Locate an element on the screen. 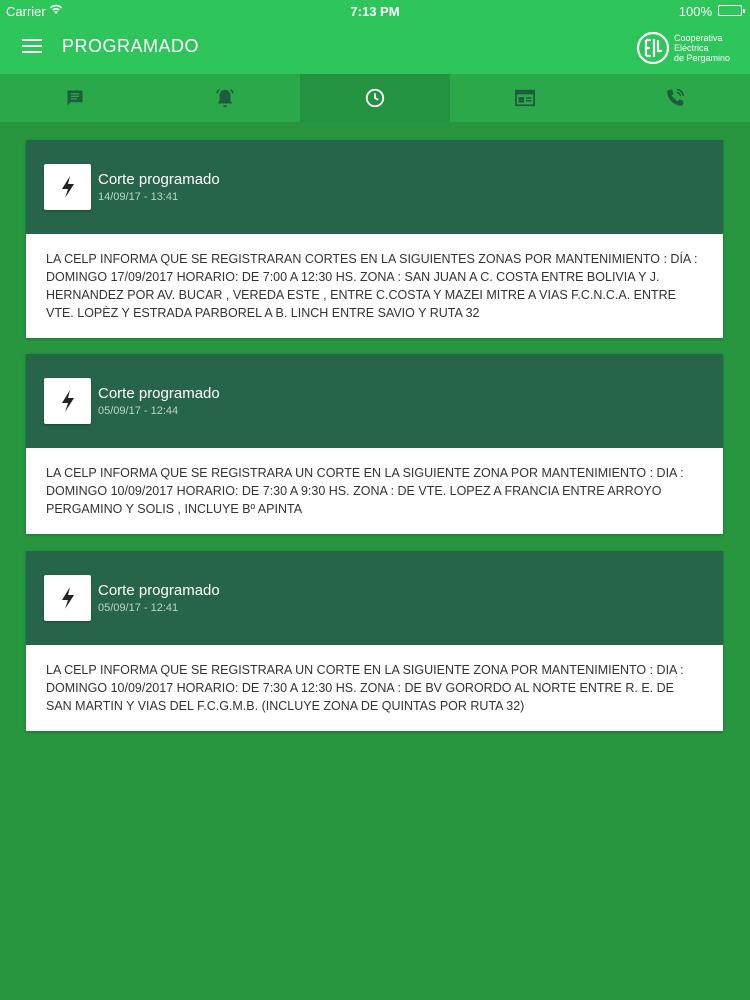 Image resolution: width=750 pixels, height=1000 pixels. tab-contact is located at coordinates (675, 98).